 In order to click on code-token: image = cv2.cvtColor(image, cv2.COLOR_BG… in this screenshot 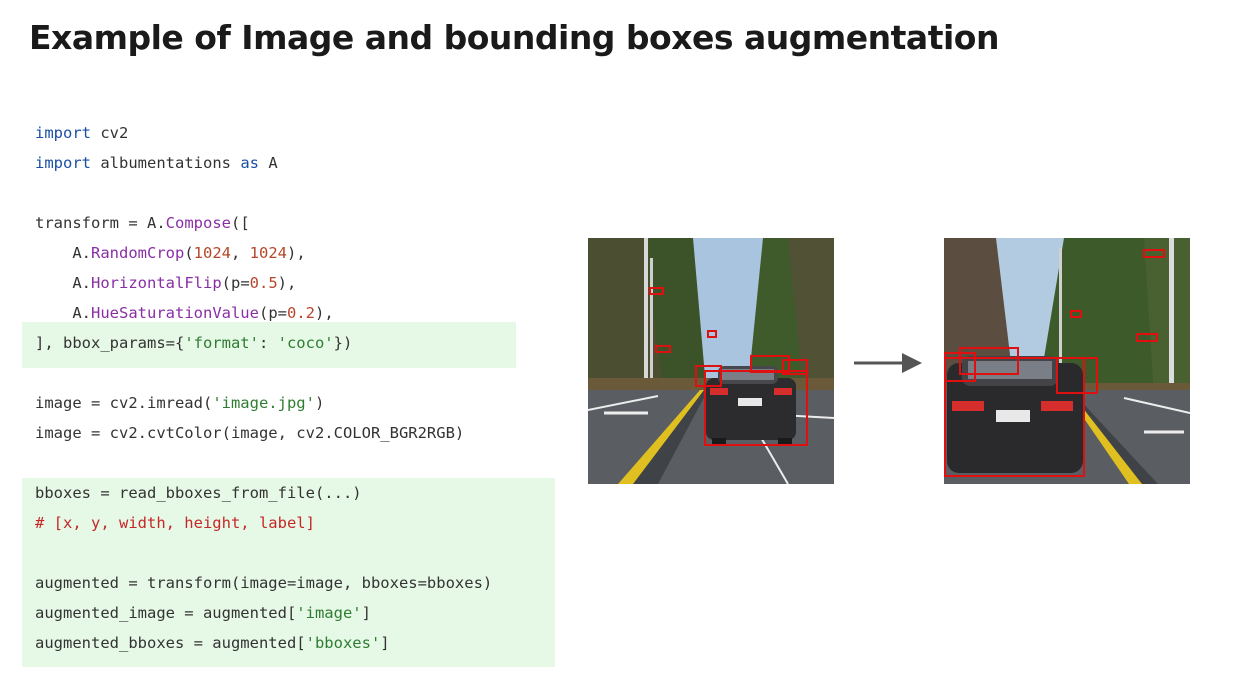, I will do `click(250, 433)`.